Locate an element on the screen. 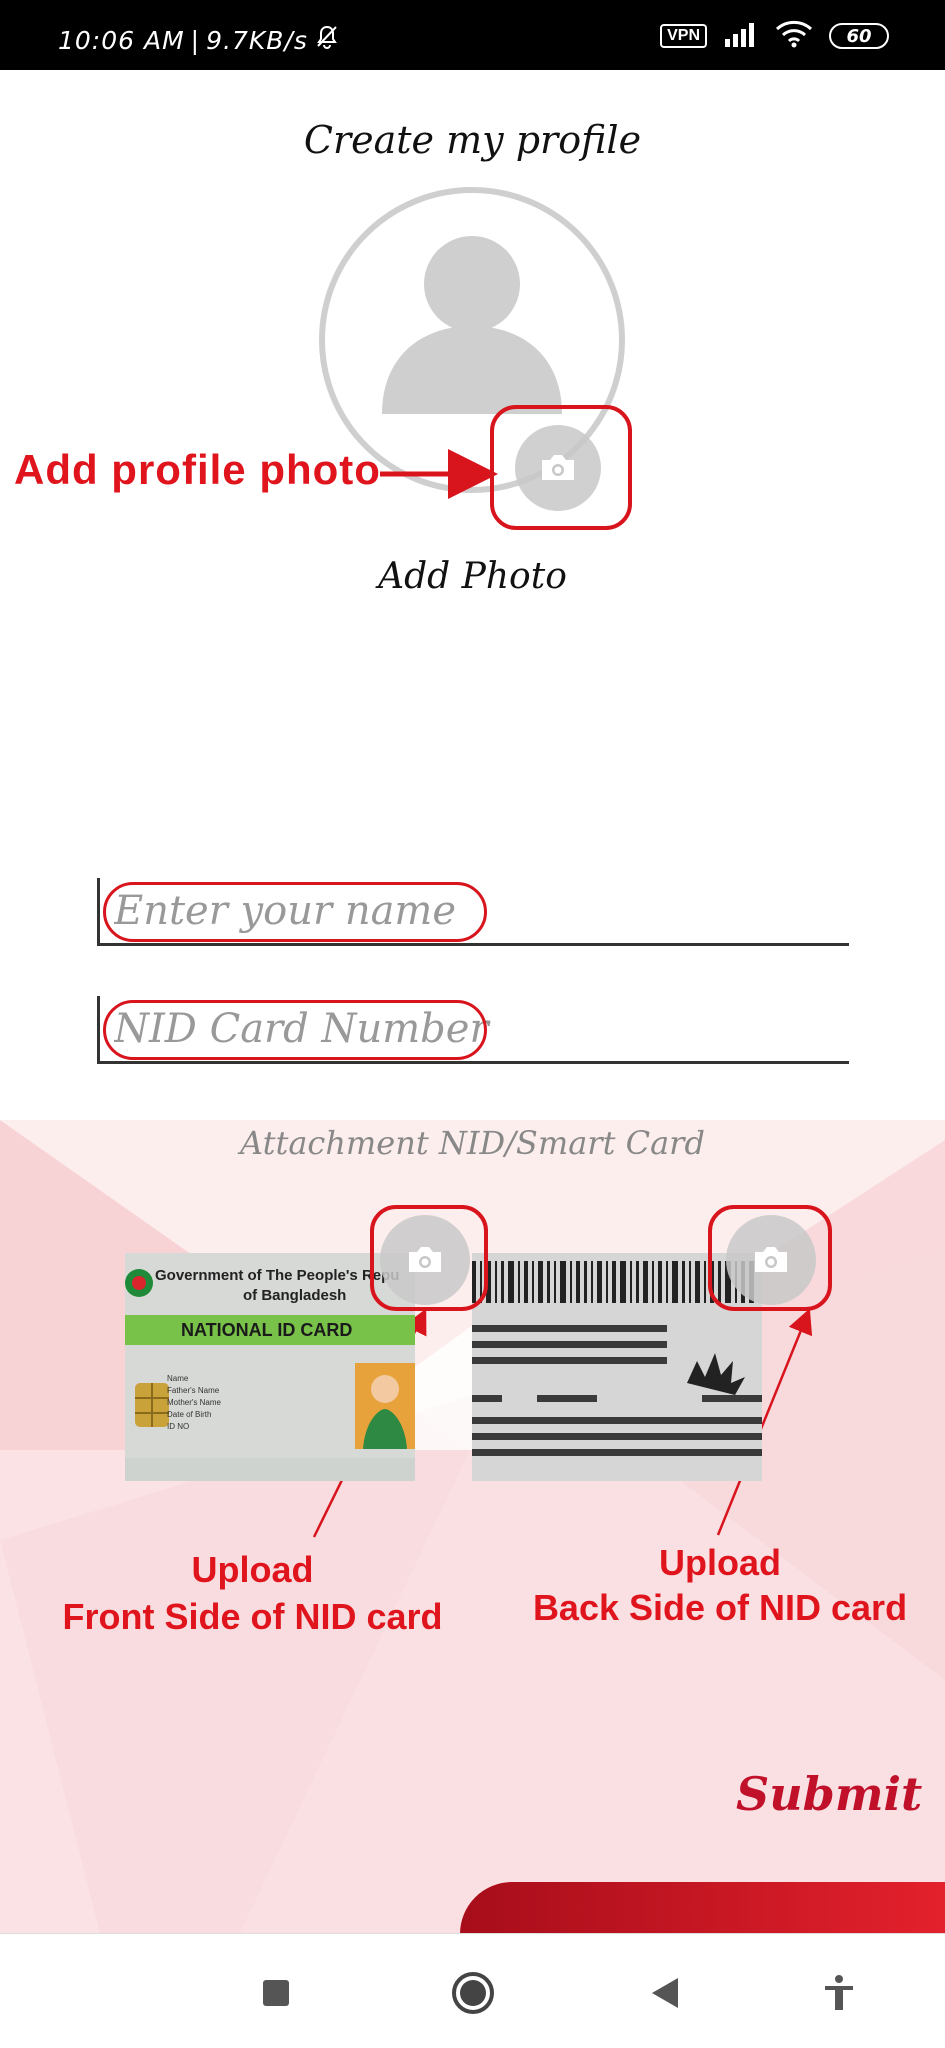 Image resolution: width=945 pixels, height=2048 pixels. annotation-front-line-1: Upload is located at coordinates (252, 1569).